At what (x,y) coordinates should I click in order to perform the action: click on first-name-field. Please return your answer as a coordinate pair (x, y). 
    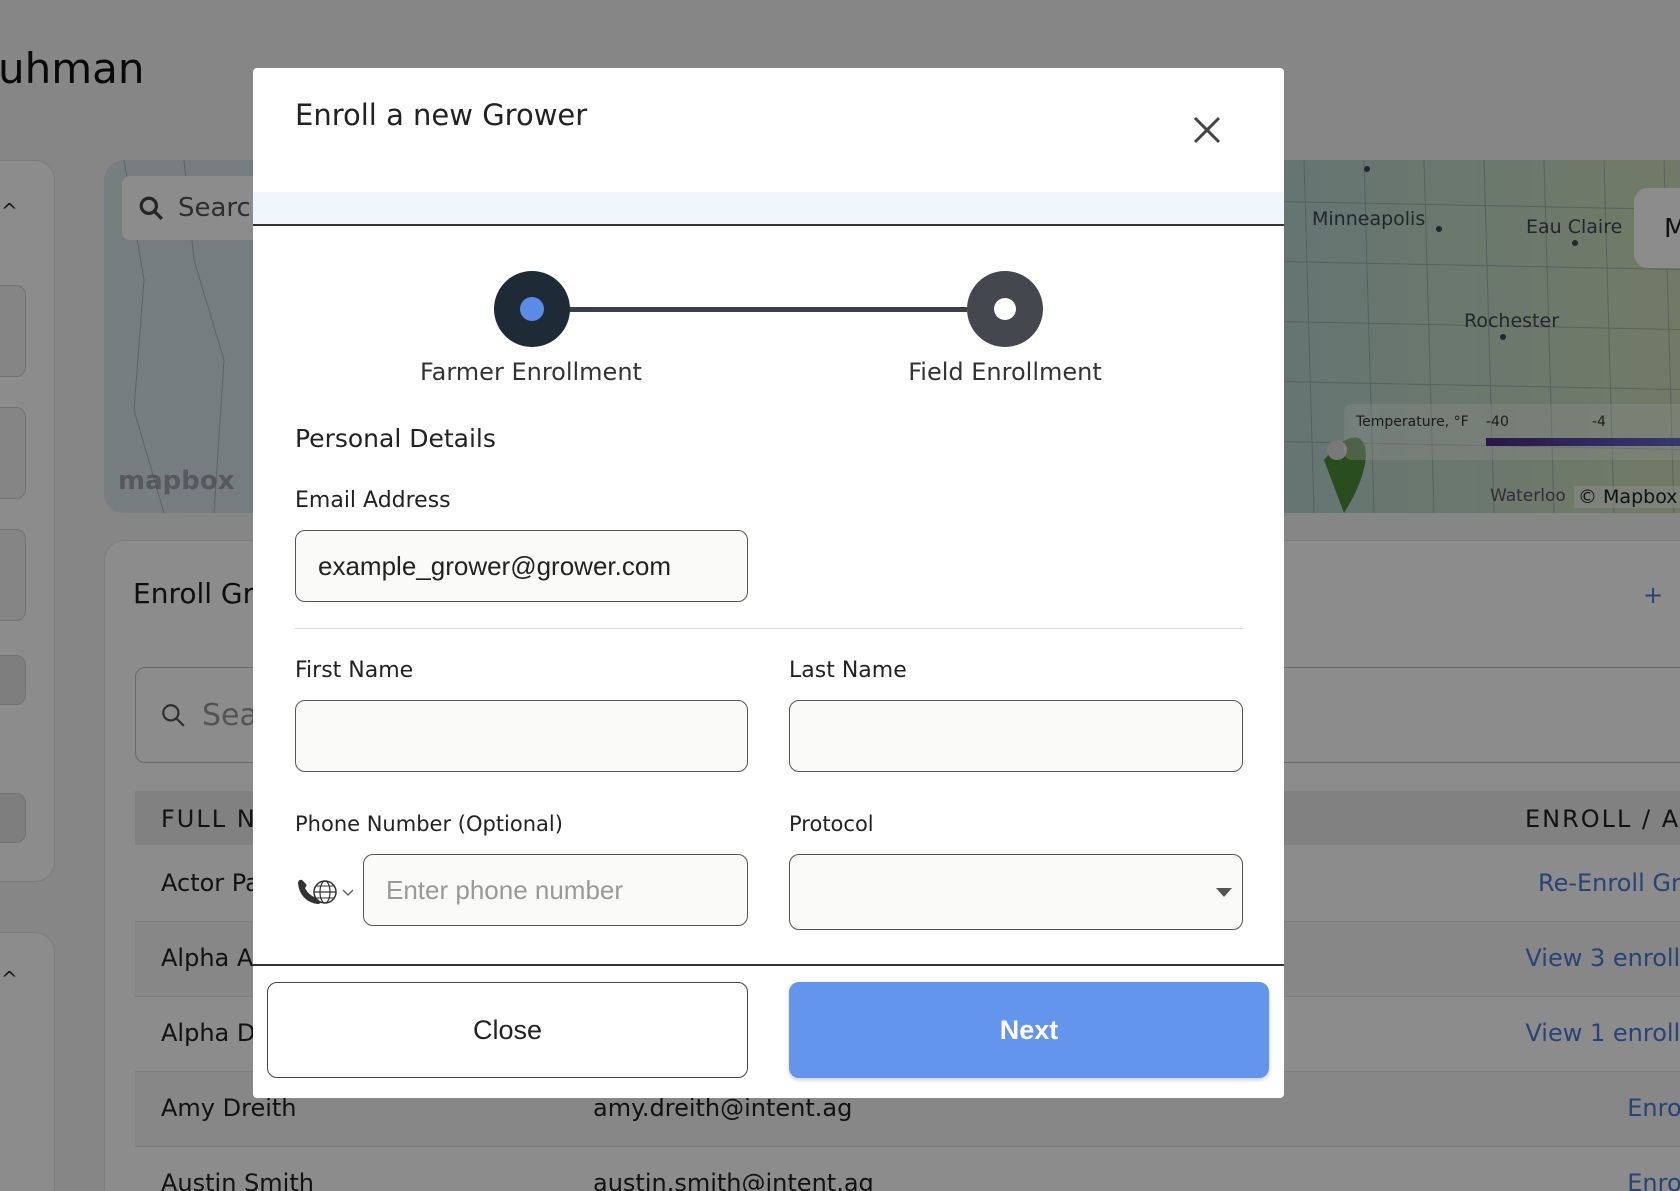
    Looking at the image, I should click on (521, 736).